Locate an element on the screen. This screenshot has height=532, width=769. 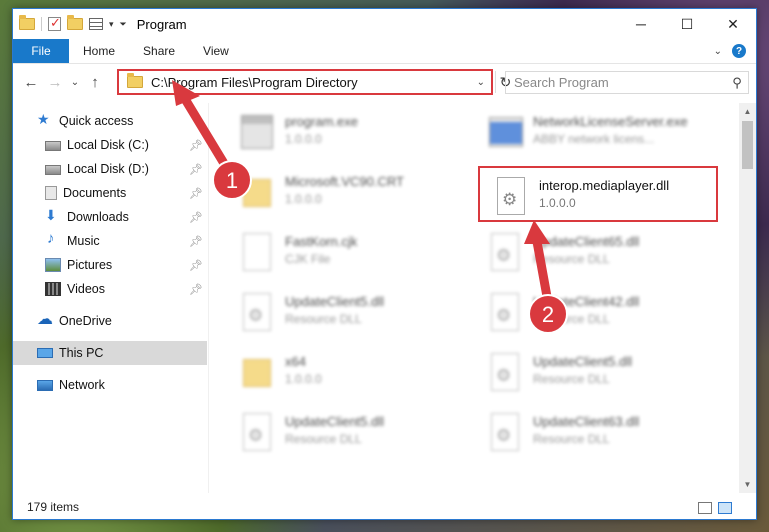
file-item: UpdateClient63.dll Resource DLL is located at coordinates (607, 438).